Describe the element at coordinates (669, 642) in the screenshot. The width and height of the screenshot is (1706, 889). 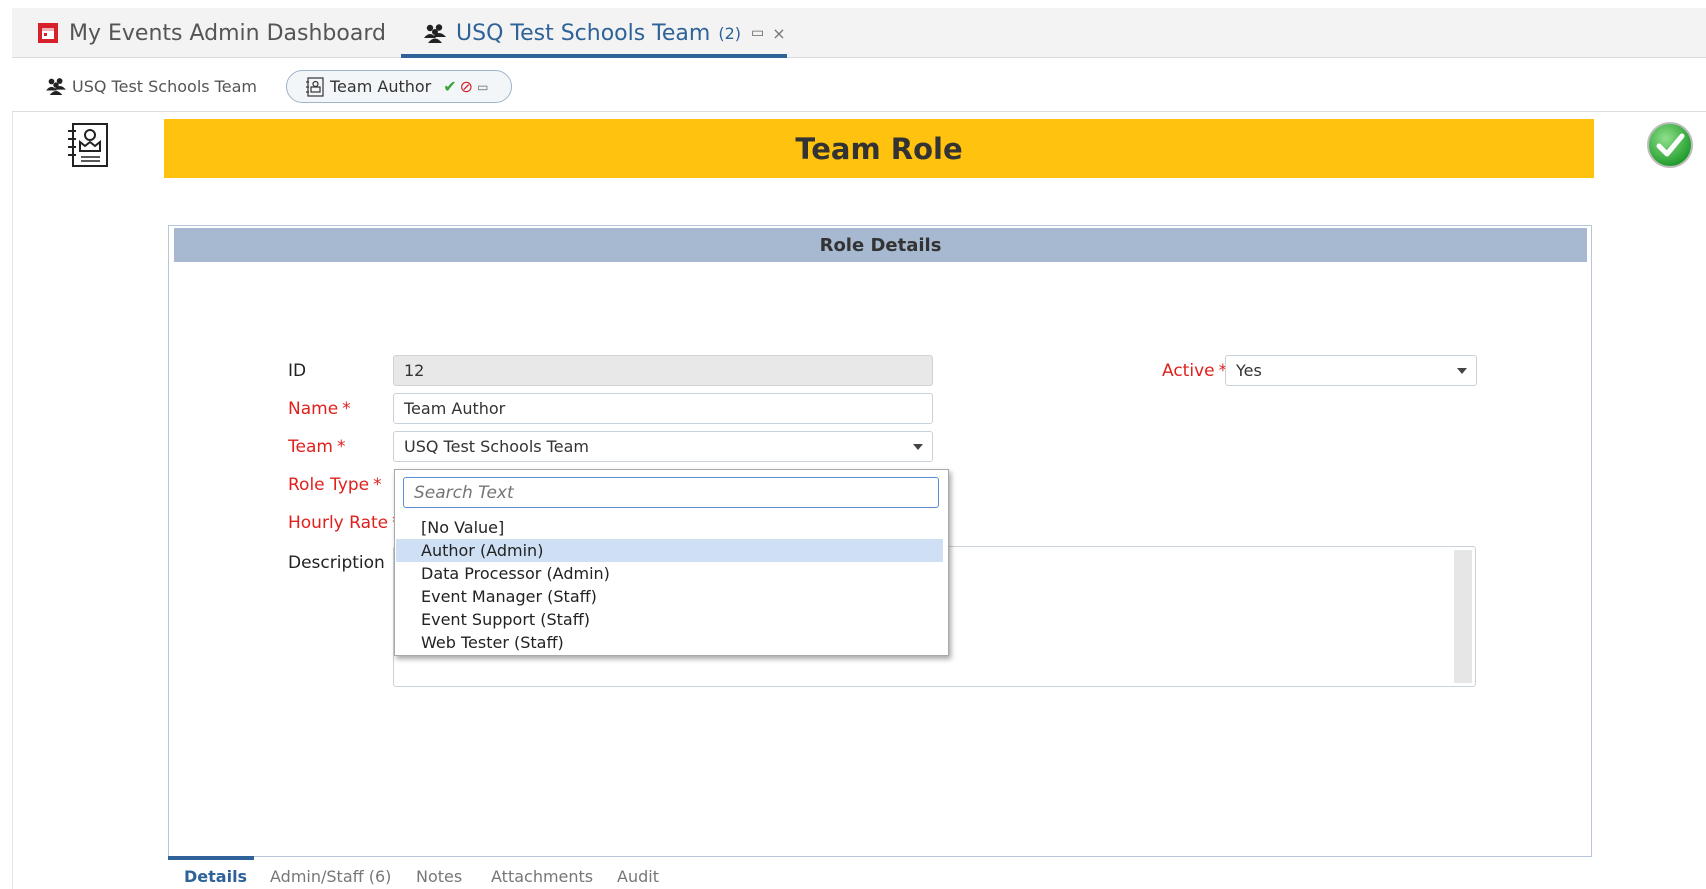
I see `dropdown-option: Web Tester (Staff)` at that location.